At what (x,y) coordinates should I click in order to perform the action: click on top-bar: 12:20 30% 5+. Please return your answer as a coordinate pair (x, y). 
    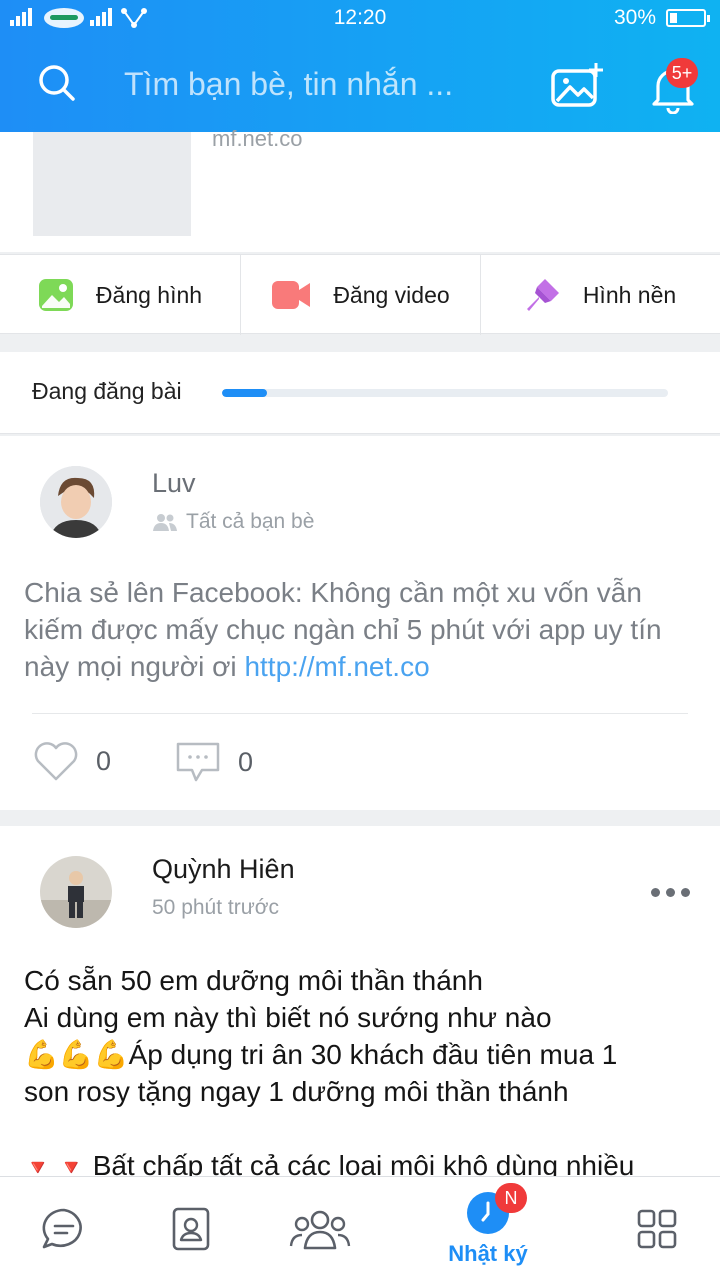
    Looking at the image, I should click on (360, 66).